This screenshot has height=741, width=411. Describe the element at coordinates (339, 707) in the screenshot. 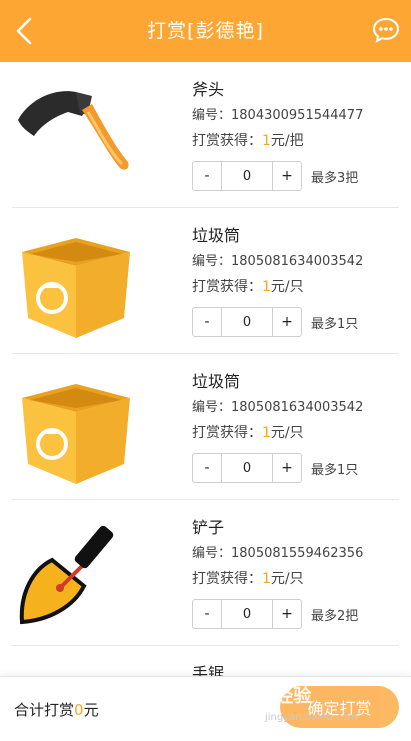

I see `confirm-button: 确定打赏` at that location.